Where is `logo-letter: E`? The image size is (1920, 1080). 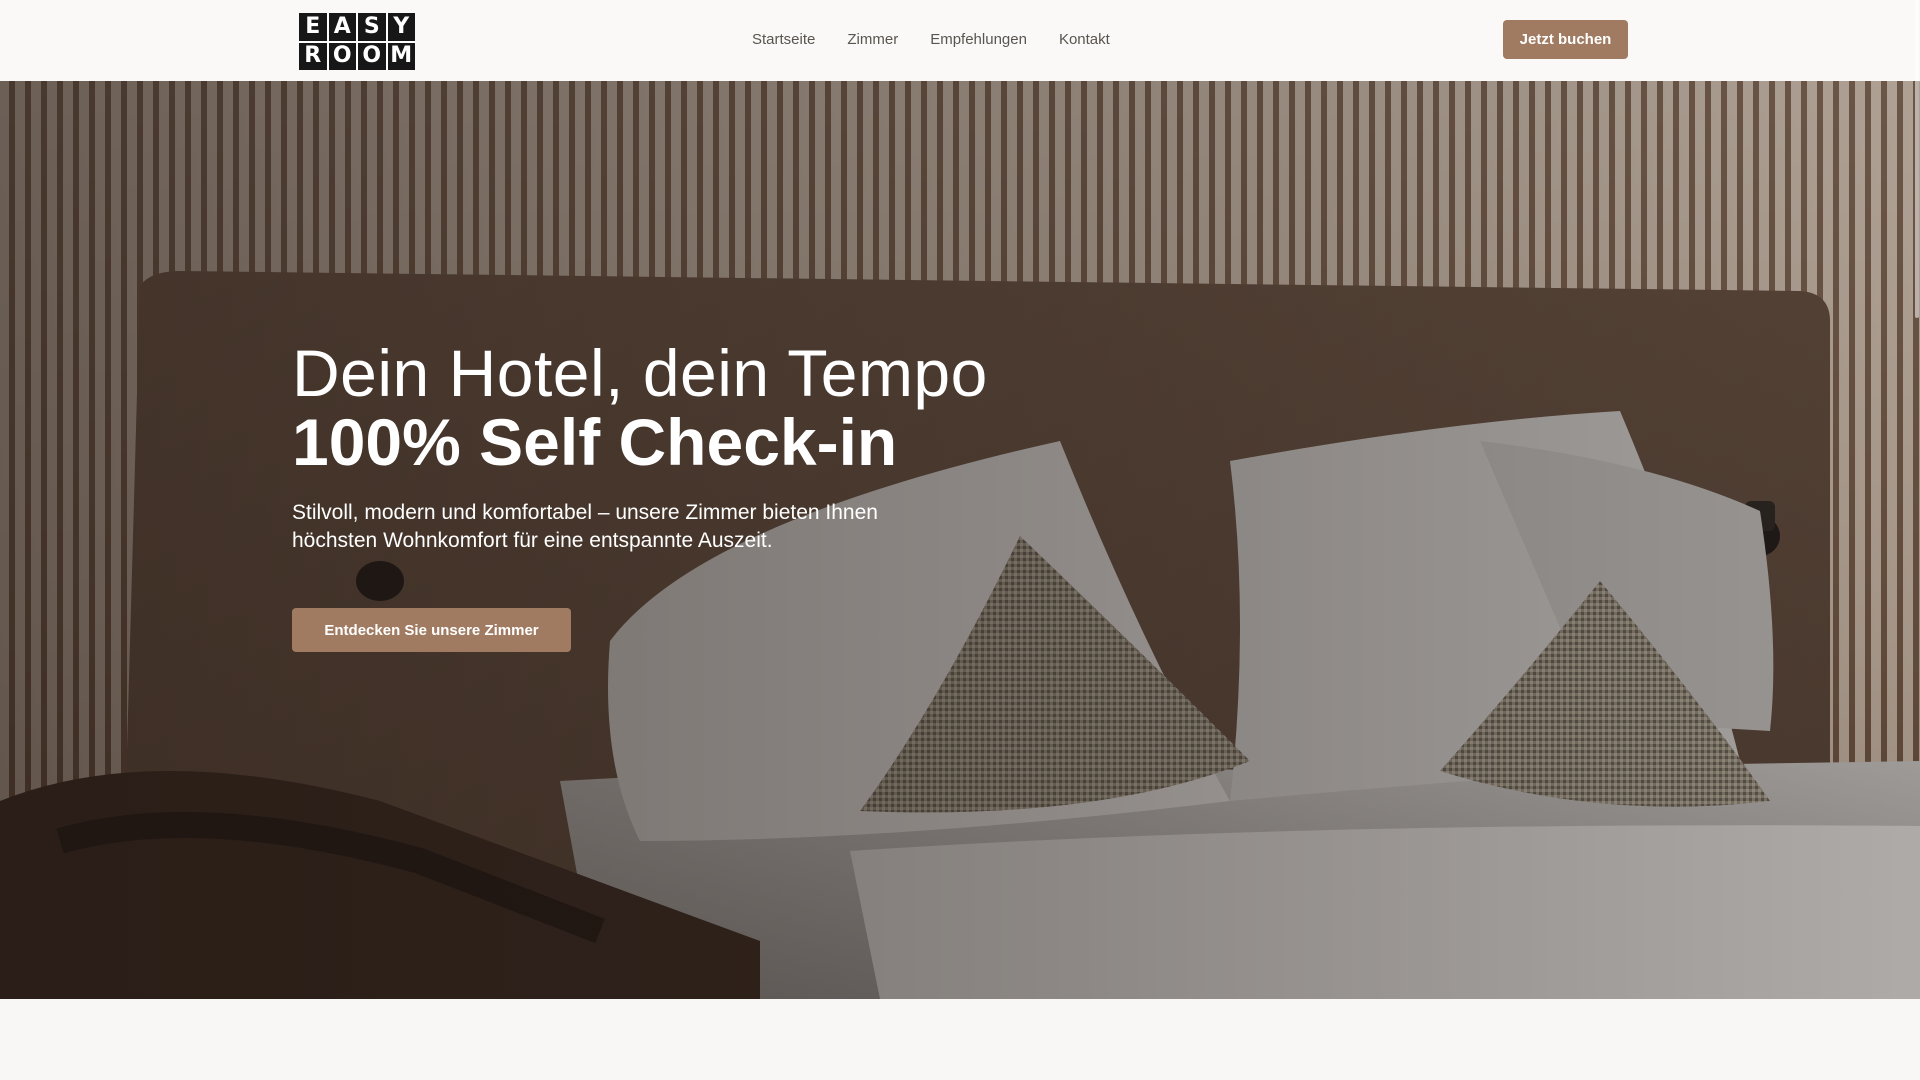 logo-letter: E is located at coordinates (313, 27).